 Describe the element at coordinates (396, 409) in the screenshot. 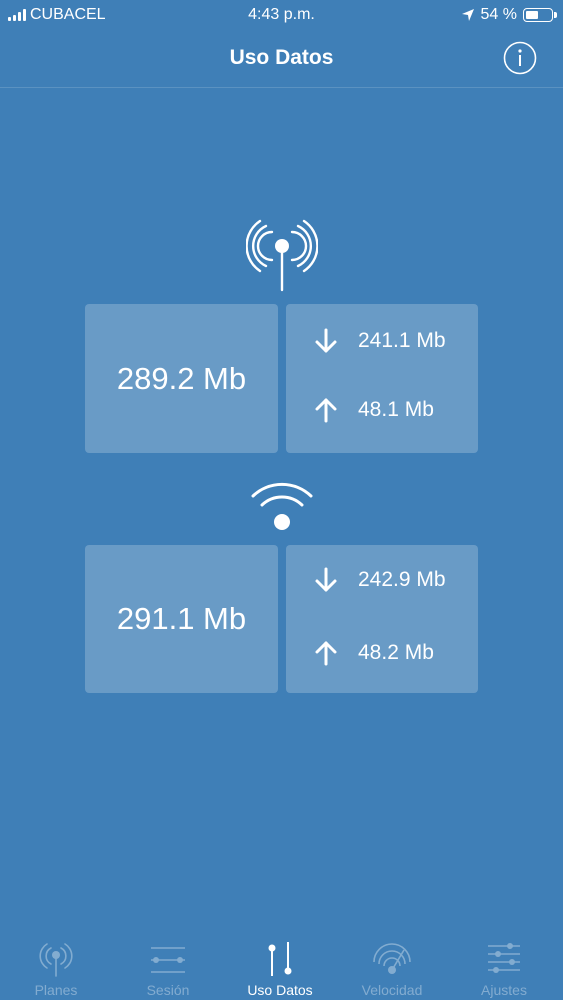

I see `cellular-upload: 48.1 Mb` at that location.